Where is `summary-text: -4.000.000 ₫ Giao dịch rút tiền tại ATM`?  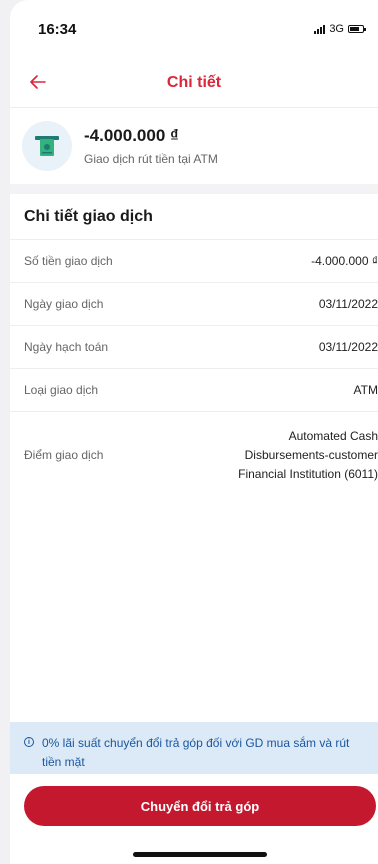 summary-text: -4.000.000 ₫ Giao dịch rút tiền tại ATM is located at coordinates (151, 146).